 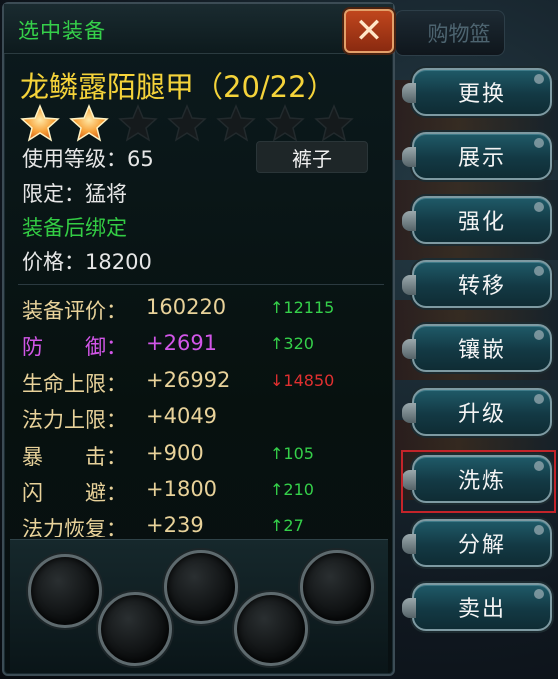 What do you see at coordinates (74, 311) in the screenshot?
I see `attribute-label: 装备评价：` at bounding box center [74, 311].